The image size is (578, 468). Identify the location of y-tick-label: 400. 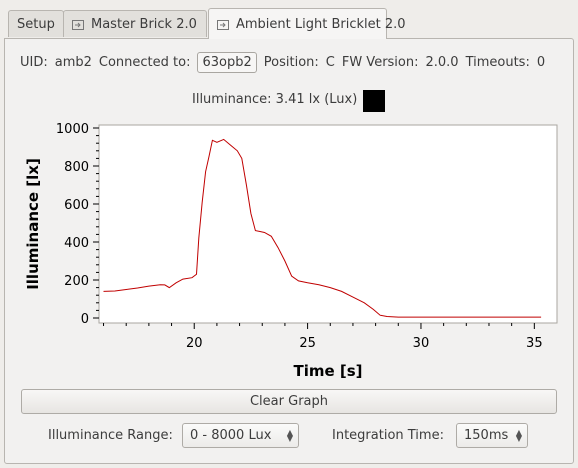
(76, 243).